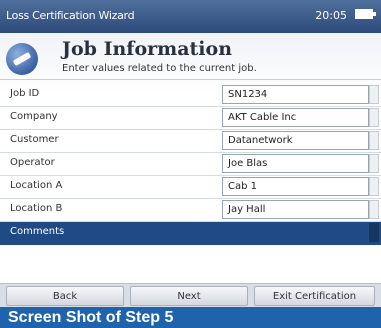  I want to click on divider, so click(190, 79).